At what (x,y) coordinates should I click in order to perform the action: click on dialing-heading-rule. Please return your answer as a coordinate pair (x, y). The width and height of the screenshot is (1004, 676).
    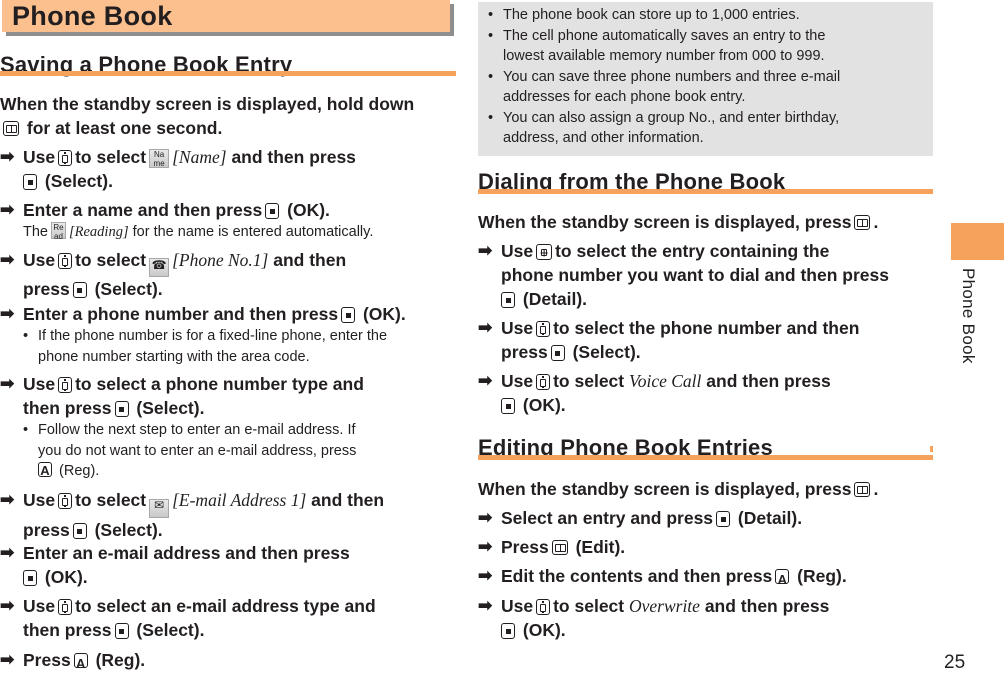
    Looking at the image, I should click on (705, 191).